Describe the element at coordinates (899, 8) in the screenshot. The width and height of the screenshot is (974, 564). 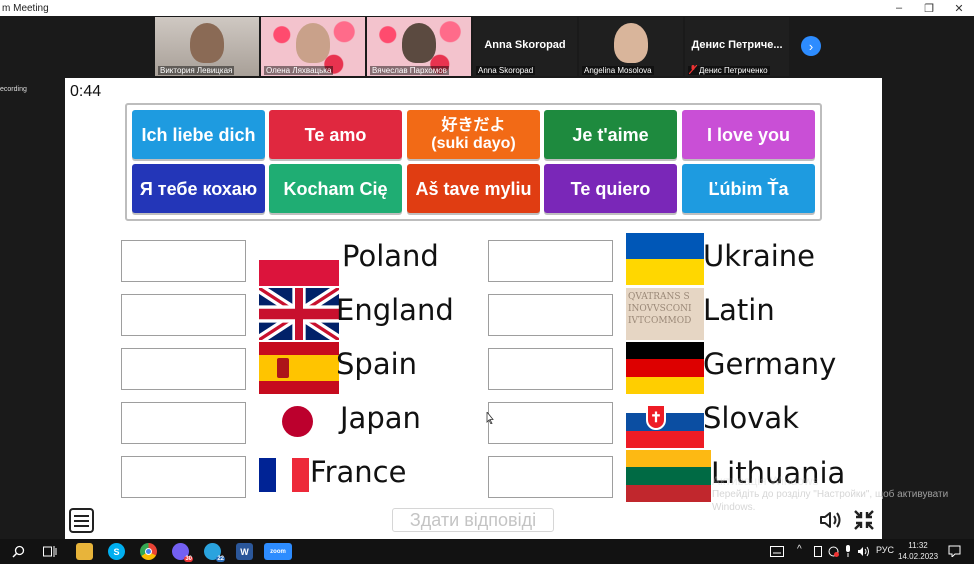
I see `minimize-button: –` at that location.